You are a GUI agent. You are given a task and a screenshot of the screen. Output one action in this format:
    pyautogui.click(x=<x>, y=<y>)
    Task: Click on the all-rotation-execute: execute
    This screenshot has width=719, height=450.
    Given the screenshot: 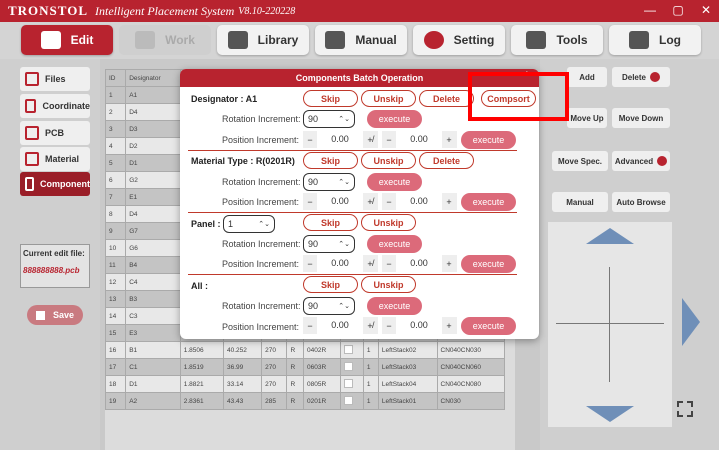 What is the action you would take?
    pyautogui.click(x=394, y=306)
    